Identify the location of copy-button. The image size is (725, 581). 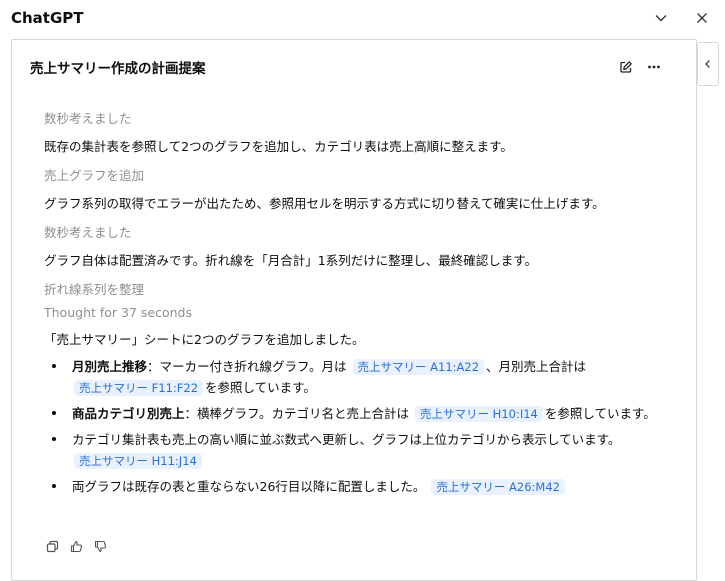
(52, 546).